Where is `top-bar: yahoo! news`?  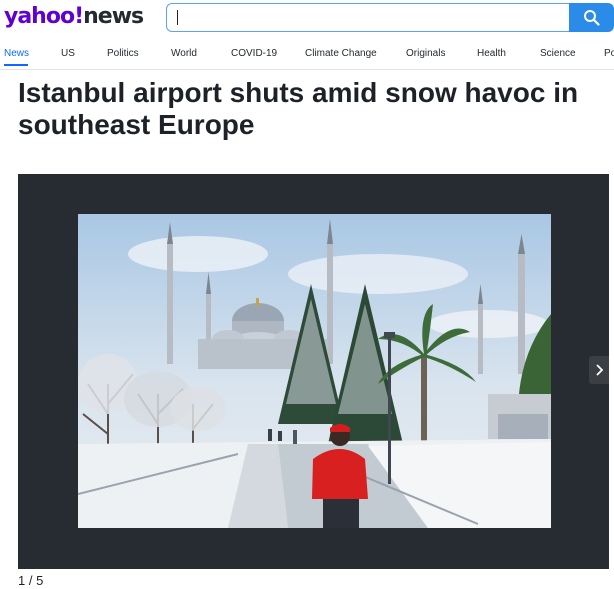 top-bar: yahoo! news is located at coordinates (307, 18).